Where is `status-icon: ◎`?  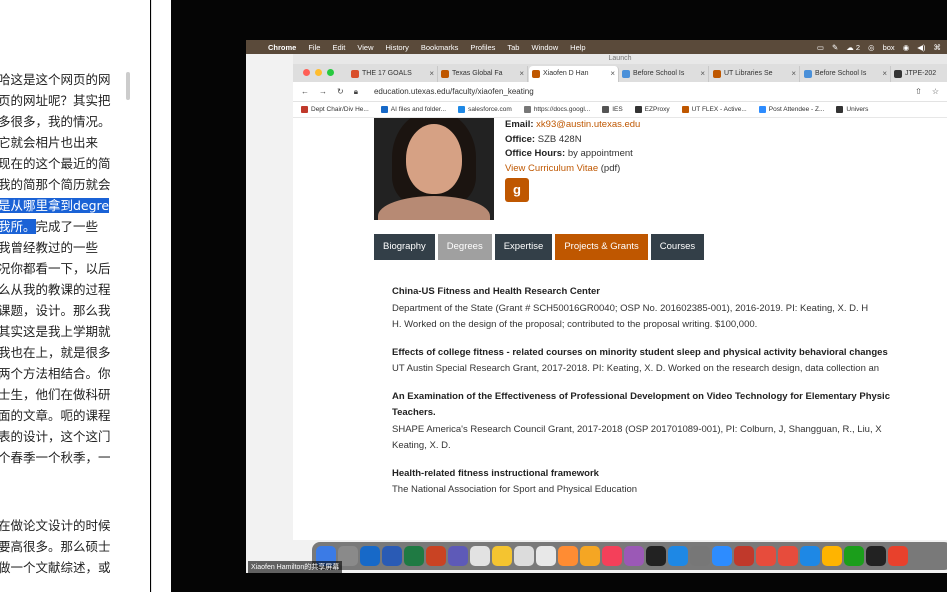
status-icon: ◎ is located at coordinates (871, 47).